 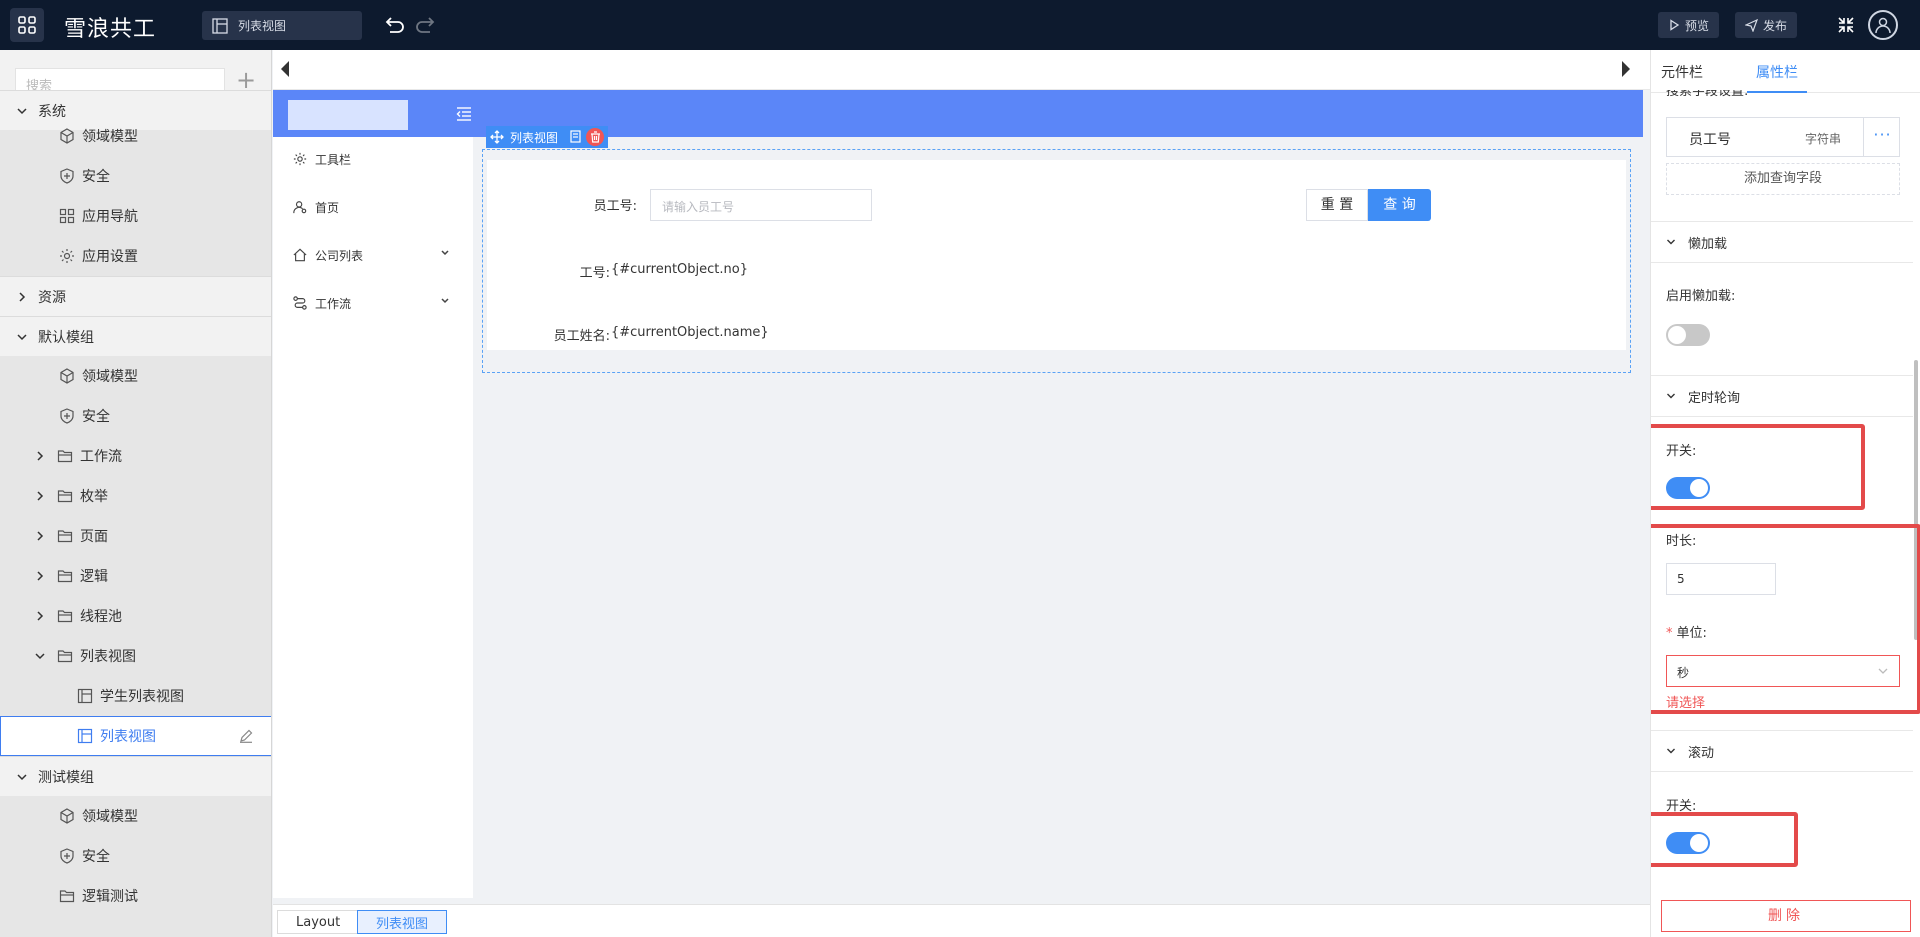 What do you see at coordinates (135, 336) in the screenshot?
I see `tree-node-default-module: 默认模组` at bounding box center [135, 336].